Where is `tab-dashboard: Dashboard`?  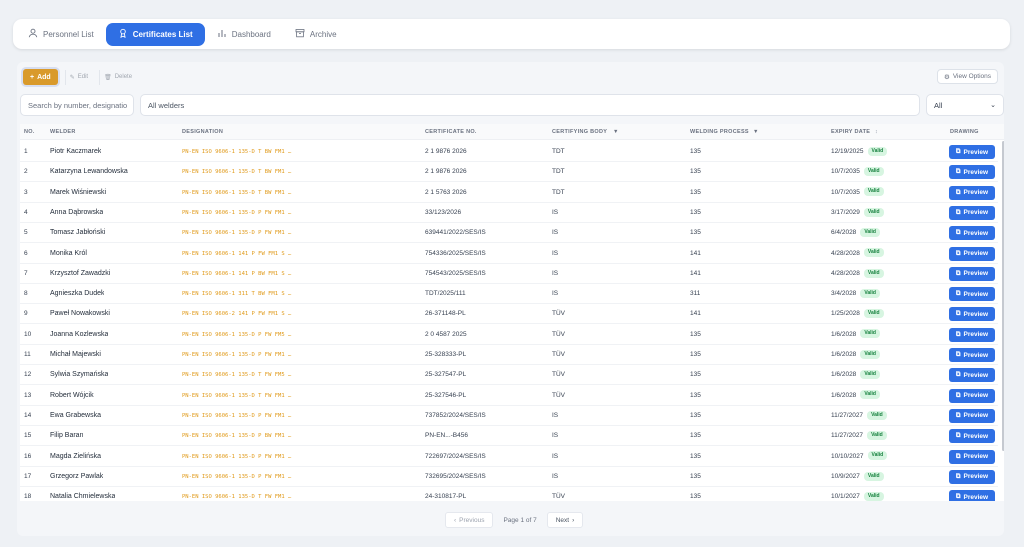 tab-dashboard: Dashboard is located at coordinates (244, 34).